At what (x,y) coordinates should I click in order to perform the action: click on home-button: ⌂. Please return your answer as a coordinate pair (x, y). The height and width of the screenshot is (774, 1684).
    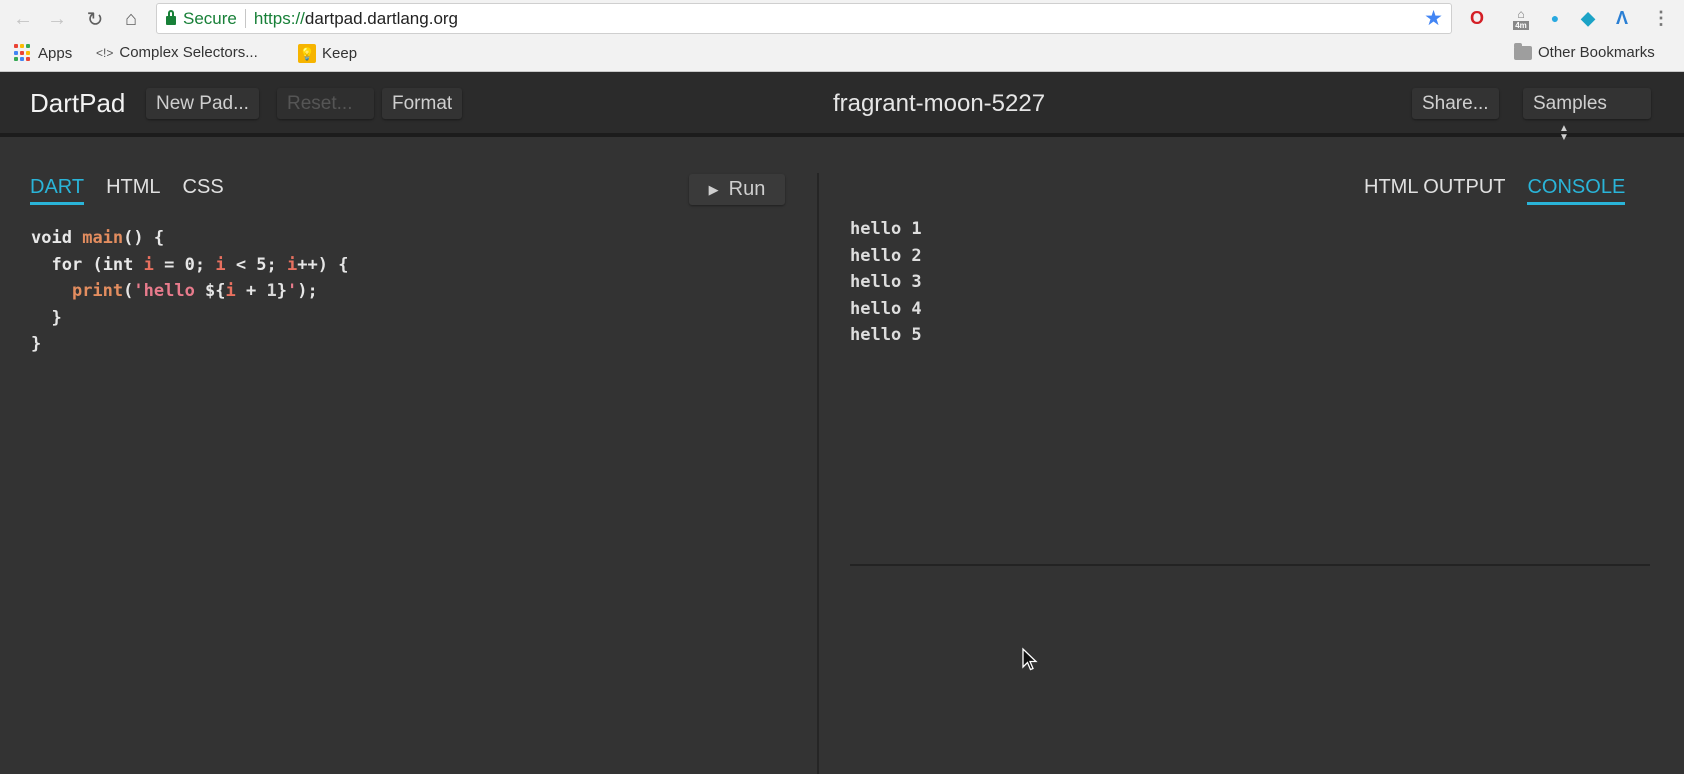
    Looking at the image, I should click on (131, 19).